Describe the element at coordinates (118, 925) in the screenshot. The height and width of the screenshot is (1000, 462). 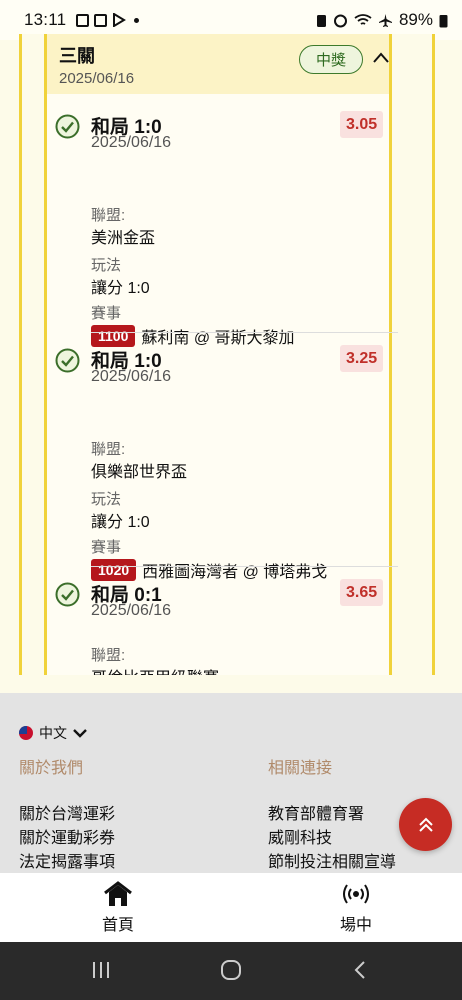
I see `nav-home-label: 首頁` at that location.